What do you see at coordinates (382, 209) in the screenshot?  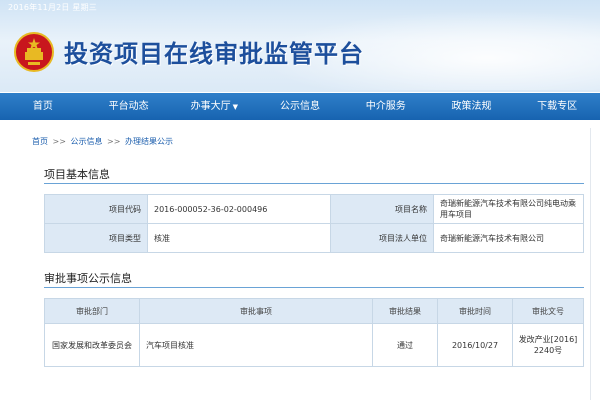 I see `label-project-name: 项目名称` at bounding box center [382, 209].